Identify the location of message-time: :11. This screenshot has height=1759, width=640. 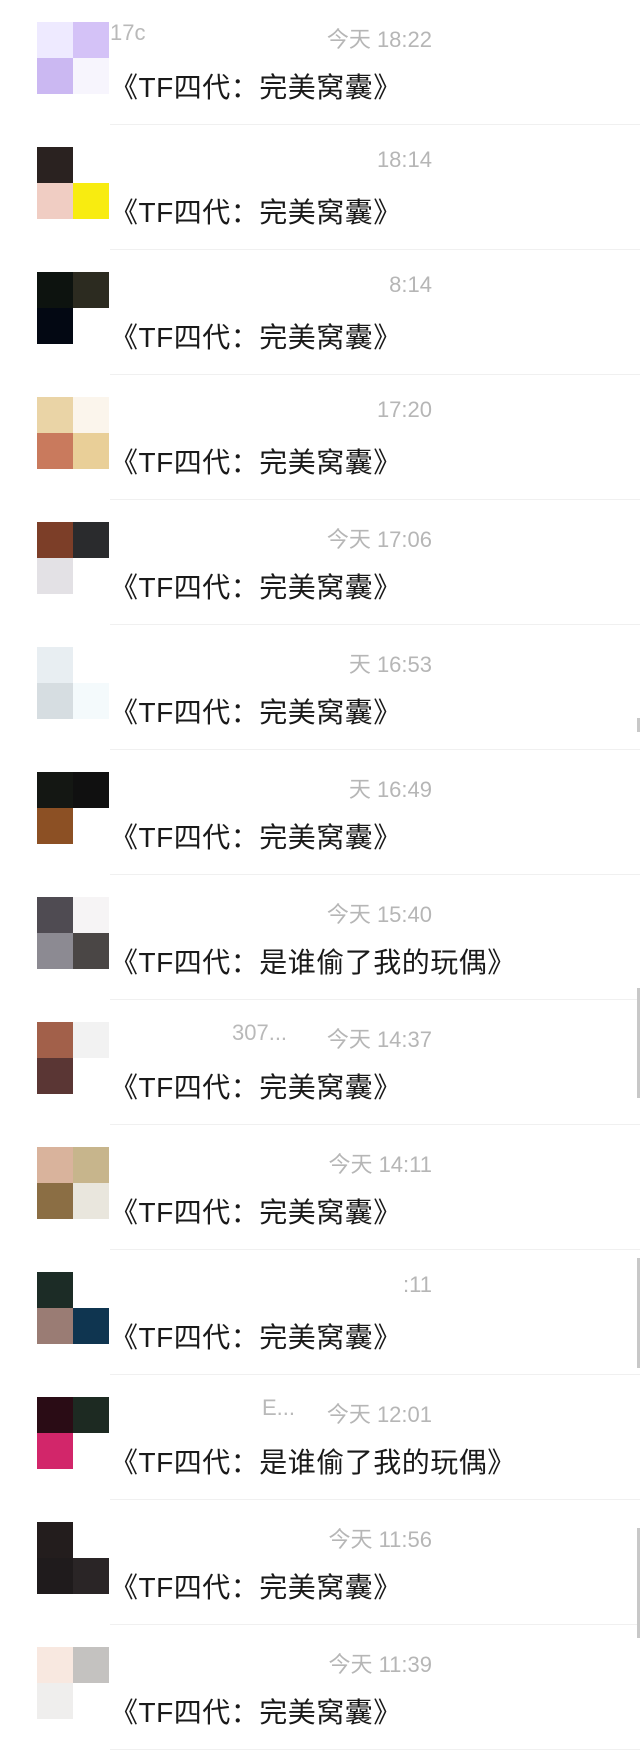
(417, 1284).